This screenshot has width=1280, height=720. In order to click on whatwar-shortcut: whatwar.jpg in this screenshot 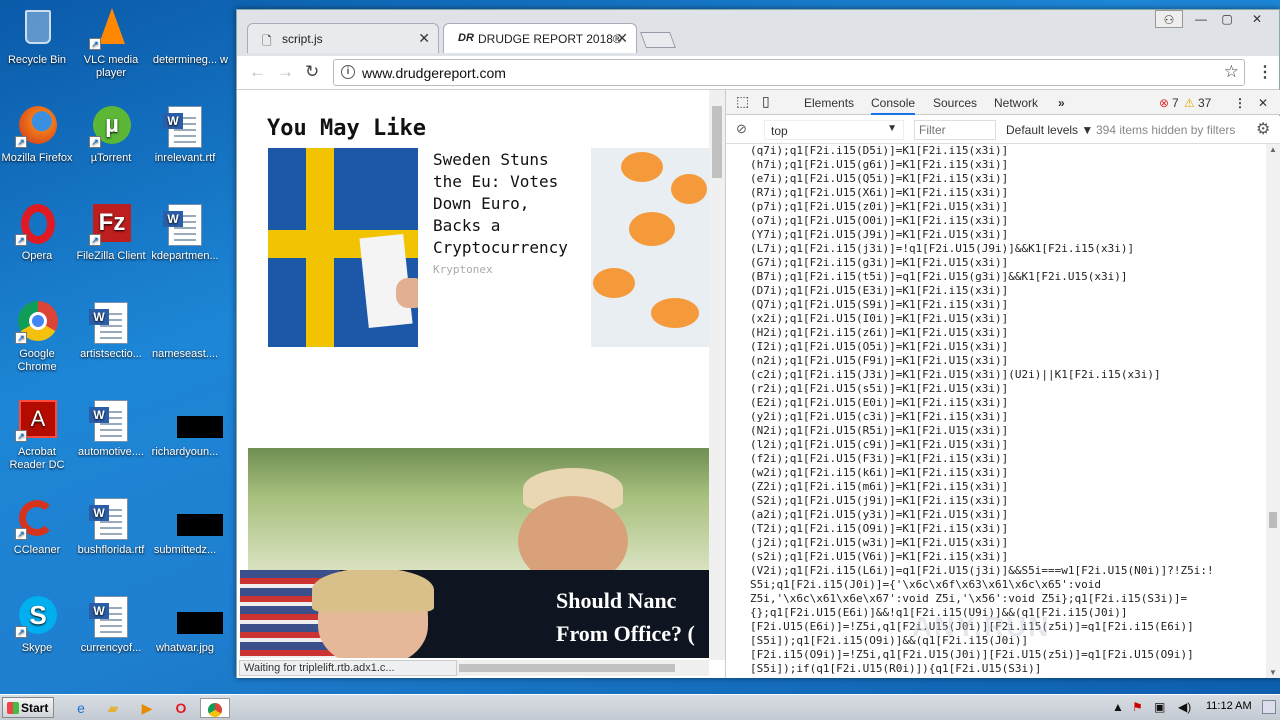, I will do `click(185, 624)`.